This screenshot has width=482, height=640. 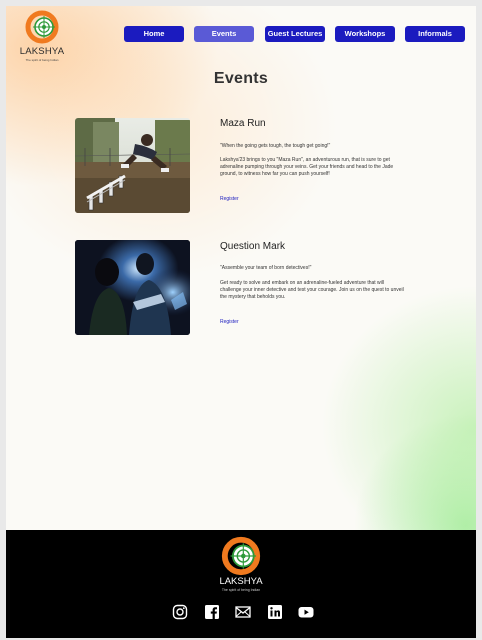 What do you see at coordinates (275, 612) in the screenshot?
I see `linkedin-icon` at bounding box center [275, 612].